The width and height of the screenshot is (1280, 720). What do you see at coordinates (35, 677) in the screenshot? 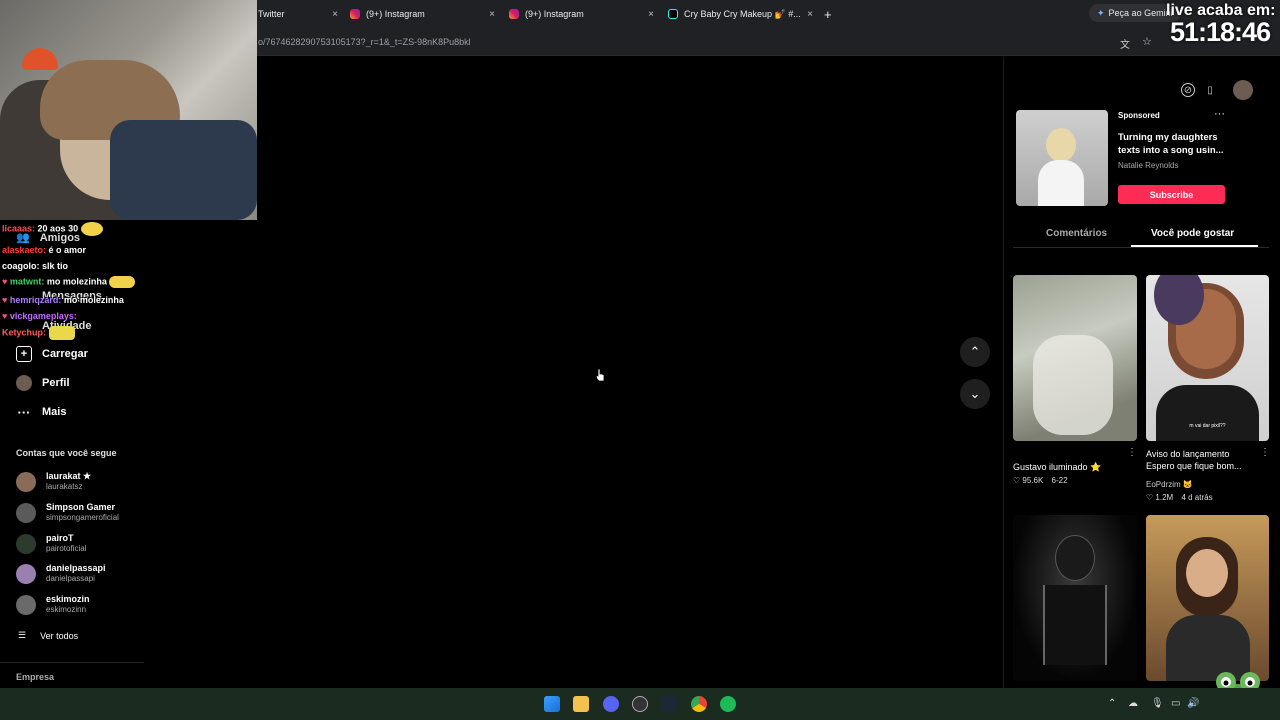
I see `company-link: Empresa` at bounding box center [35, 677].